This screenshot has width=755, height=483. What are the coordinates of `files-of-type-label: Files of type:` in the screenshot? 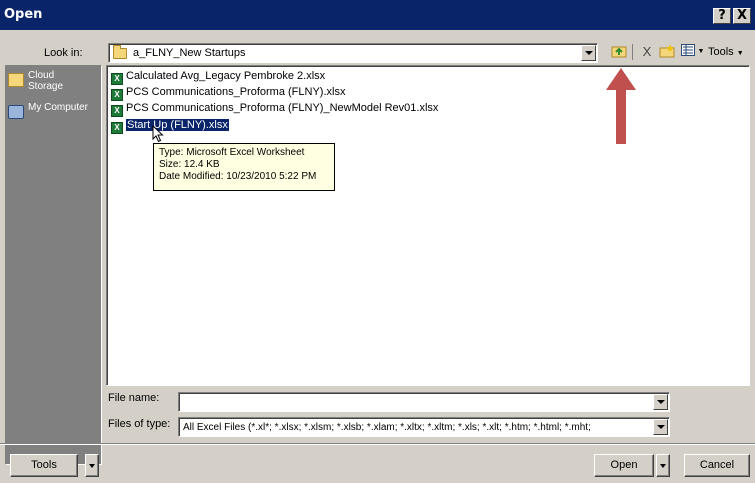 It's located at (139, 424).